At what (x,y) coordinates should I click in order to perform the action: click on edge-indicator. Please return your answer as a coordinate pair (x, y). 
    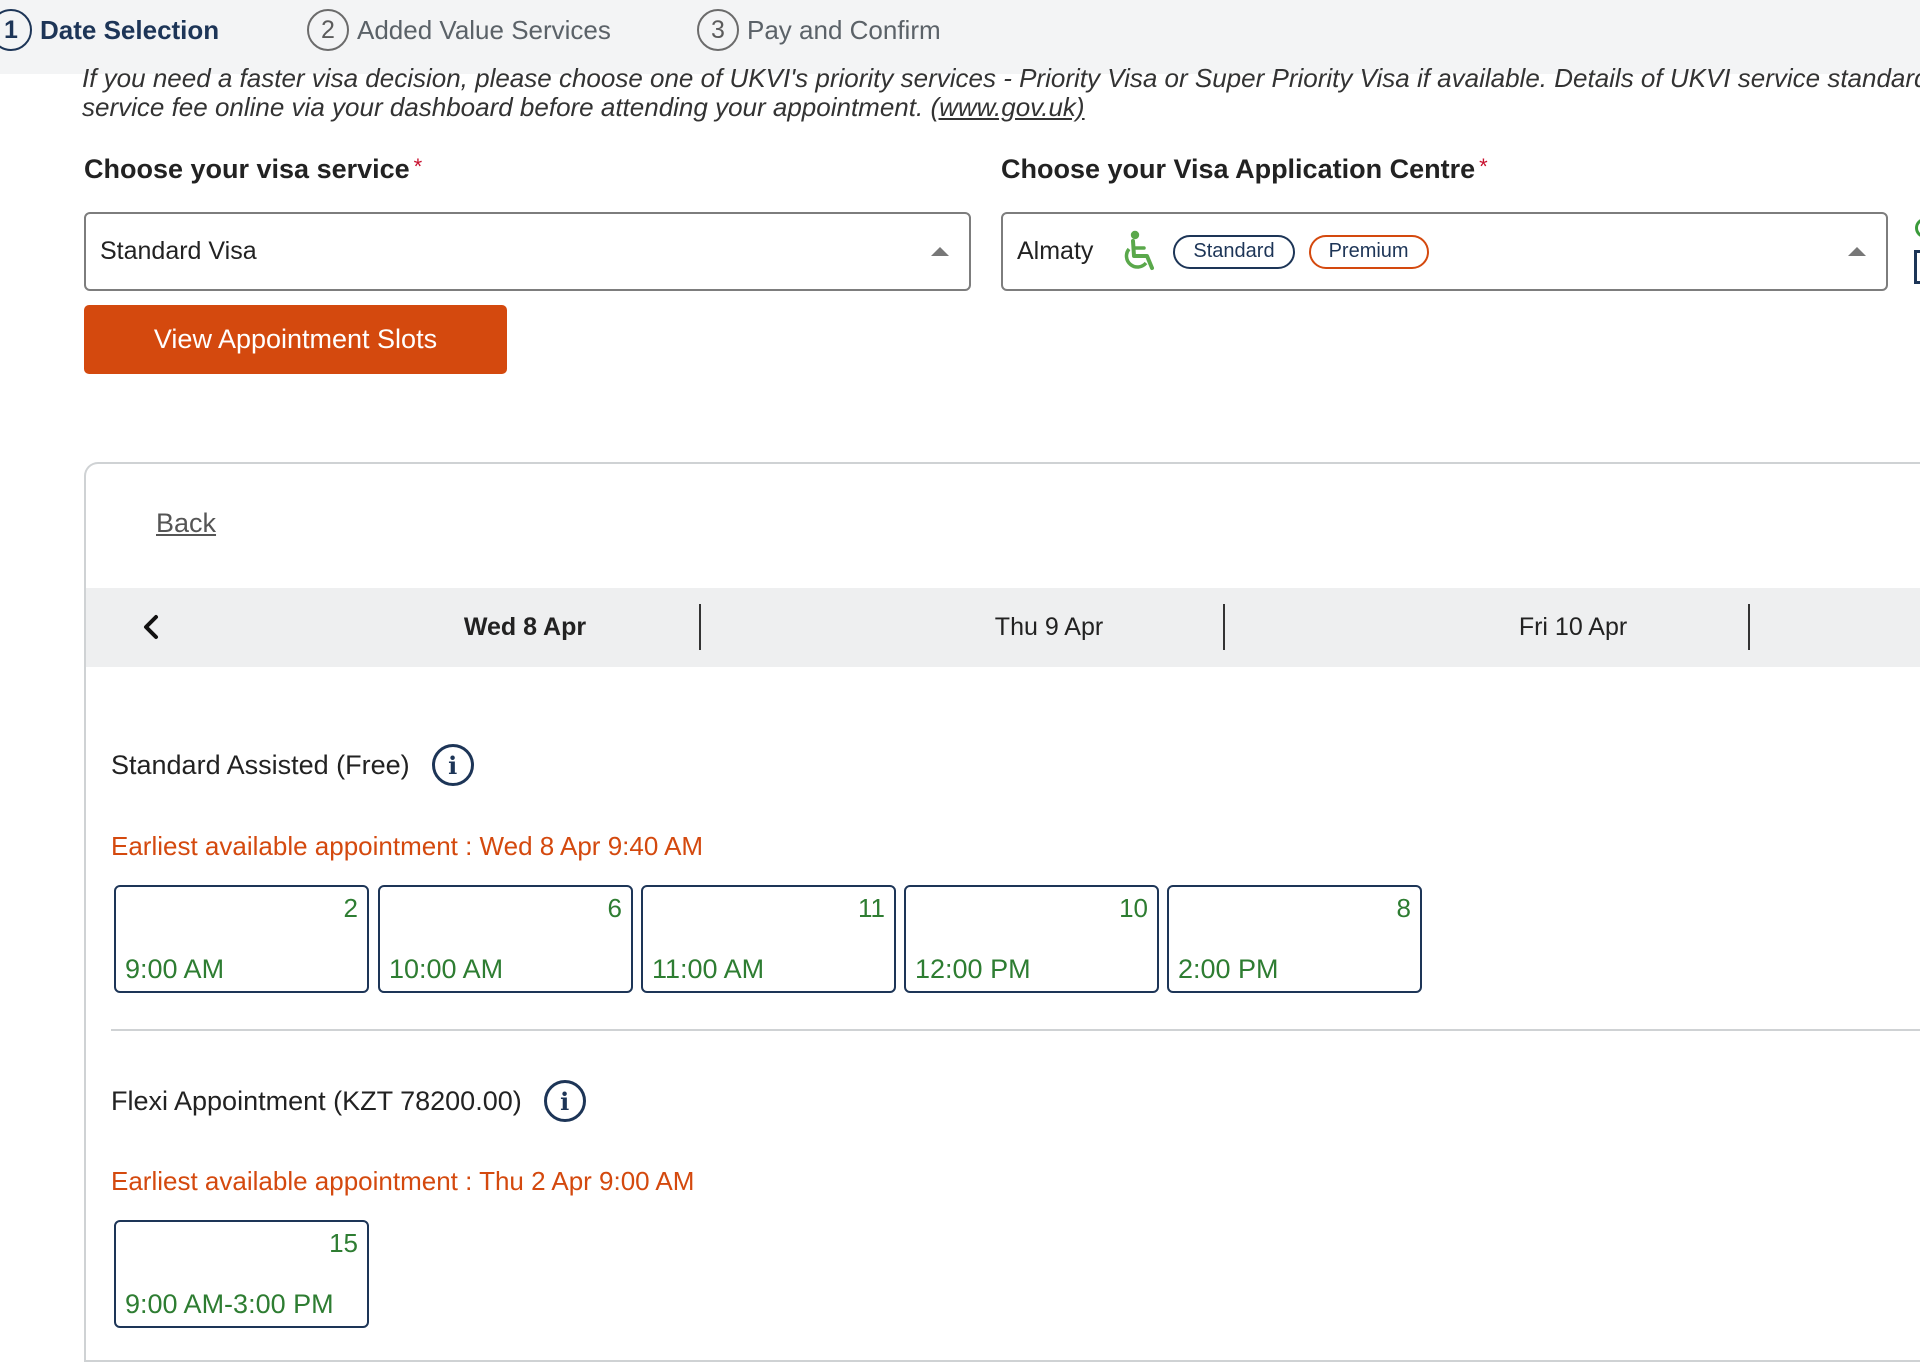
    Looking at the image, I should click on (1917, 228).